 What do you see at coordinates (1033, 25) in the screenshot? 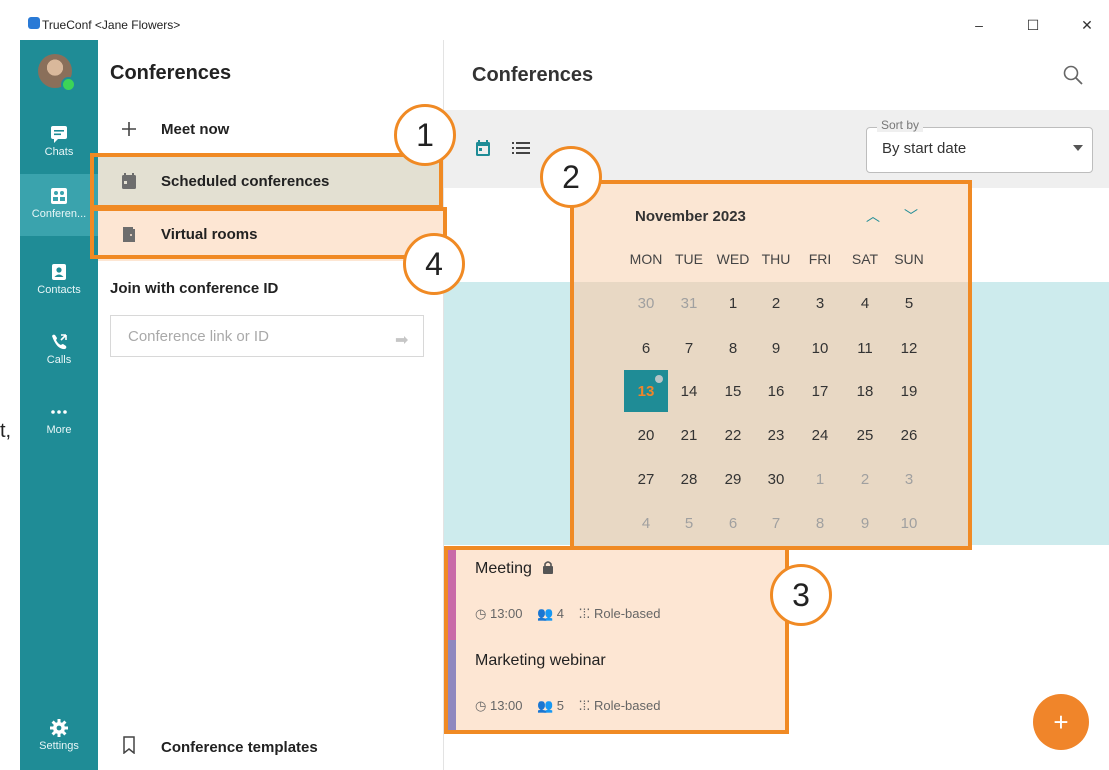
I see `maximize-button: ☐` at bounding box center [1033, 25].